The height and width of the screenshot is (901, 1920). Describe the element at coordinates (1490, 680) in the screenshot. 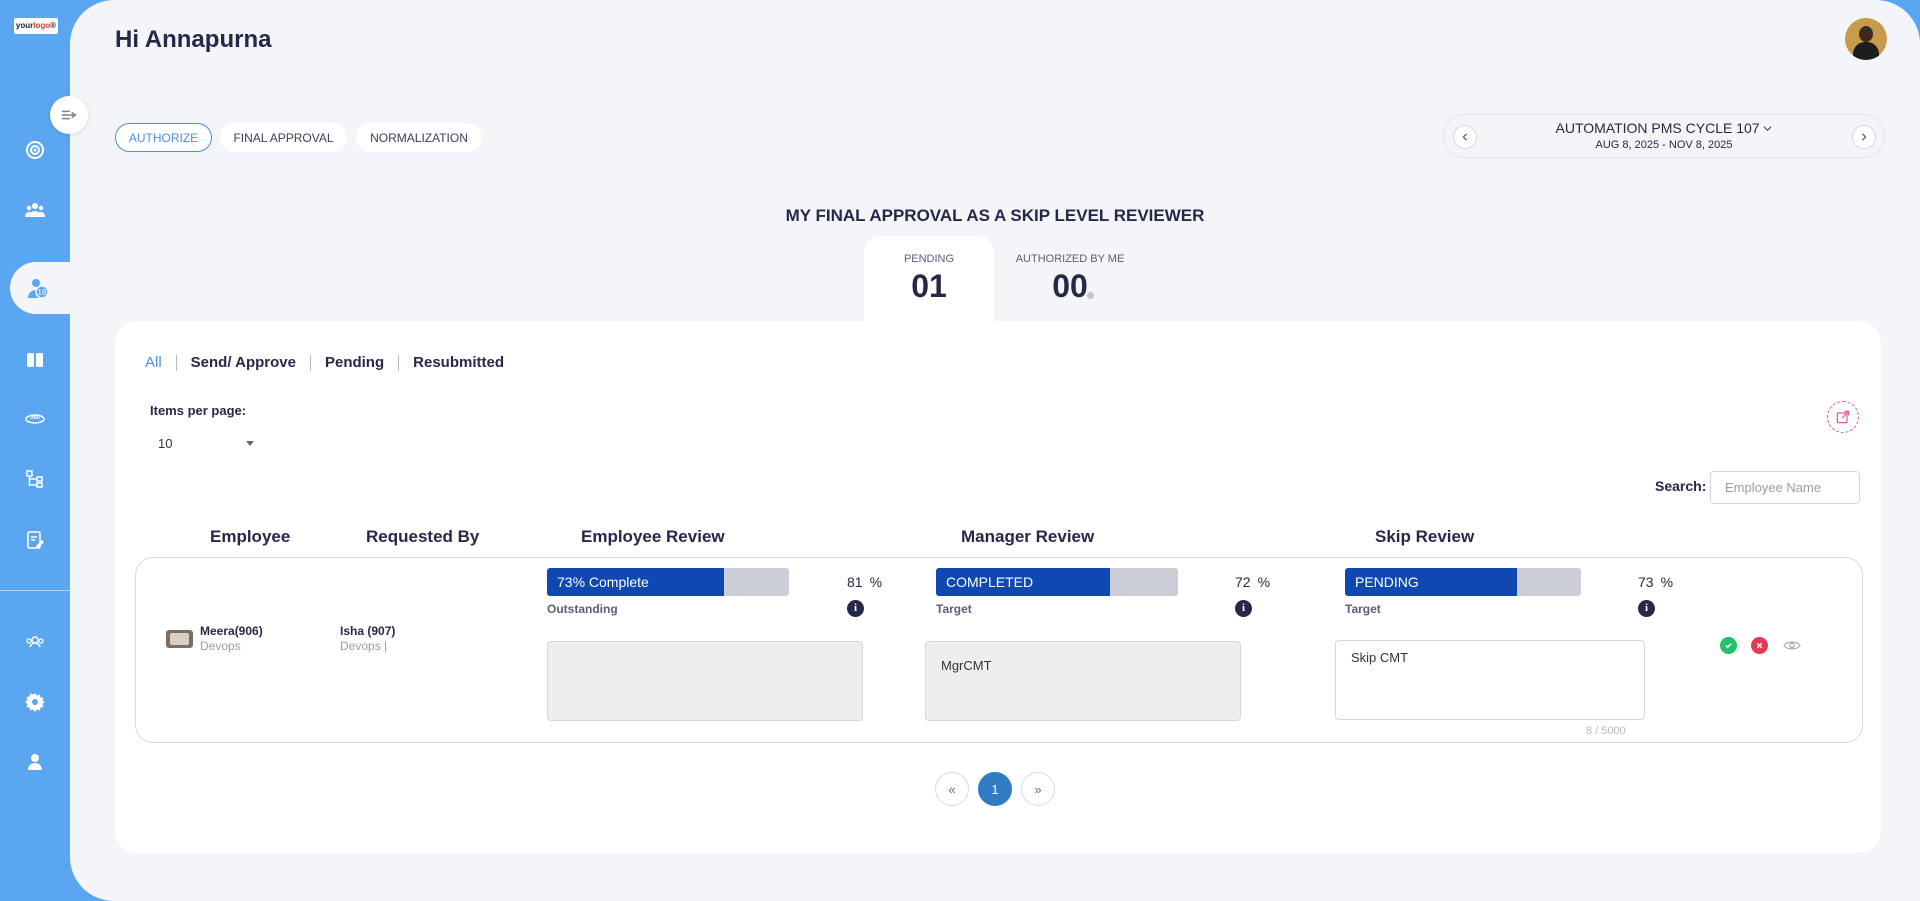

I see `skip-review-comment-input: Skip CMT` at that location.